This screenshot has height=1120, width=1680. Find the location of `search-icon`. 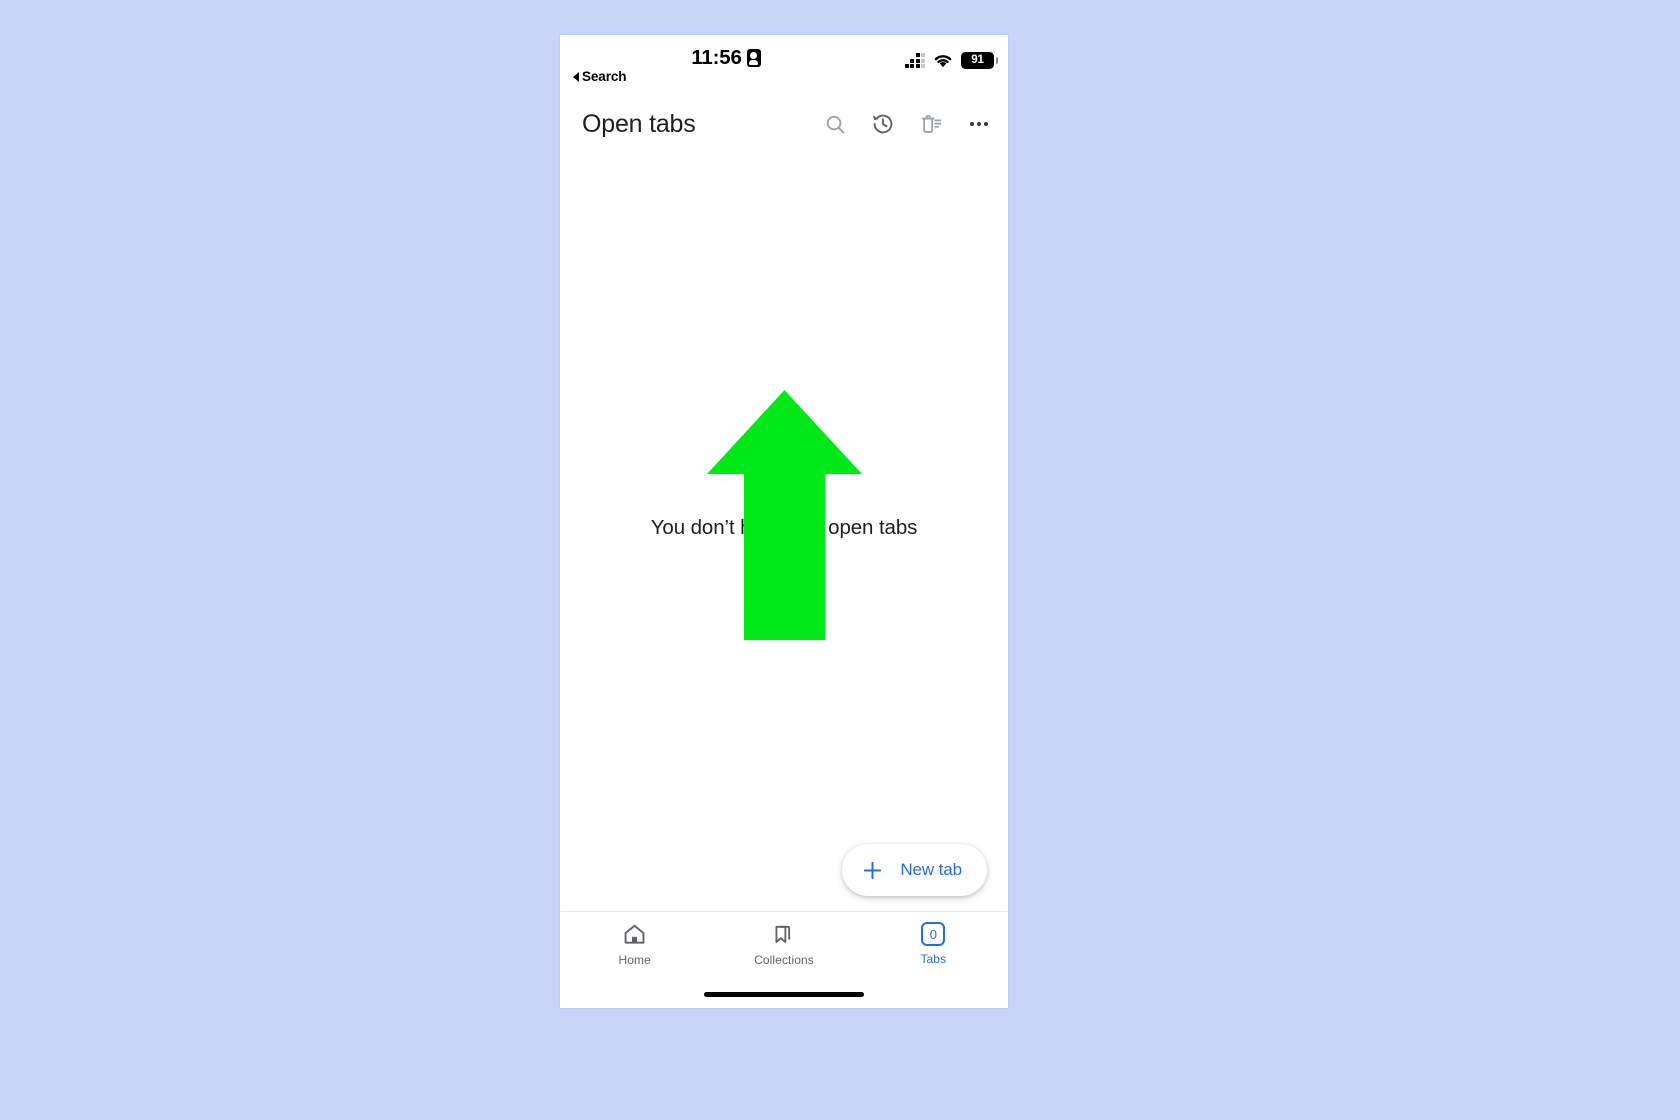

search-icon is located at coordinates (835, 124).